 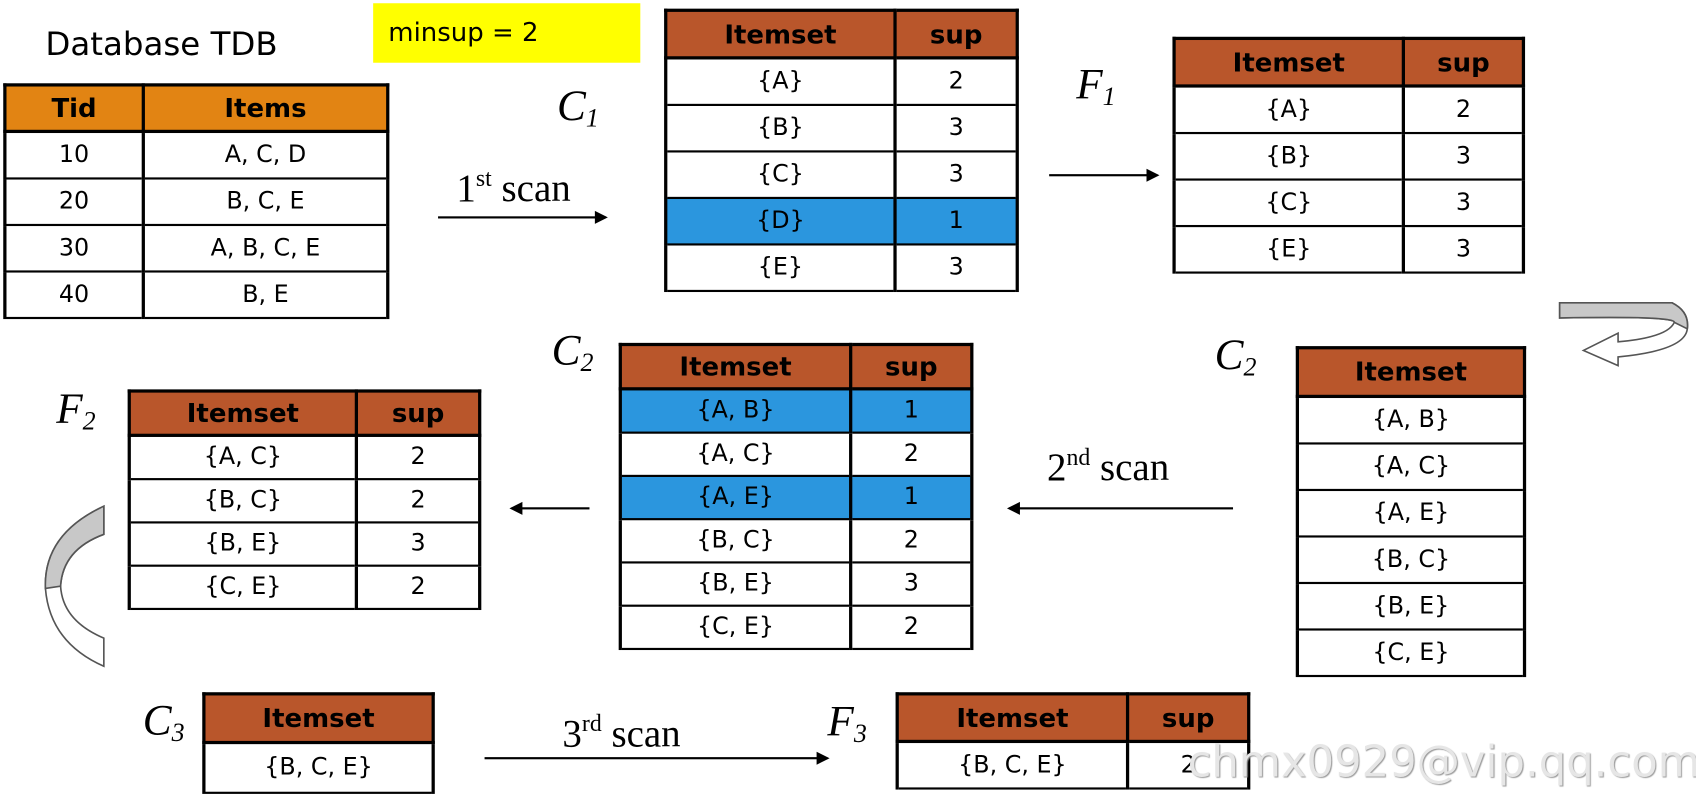 I want to click on f1-table: Itemset sup {A} 2 {B} 3 {C} 3 {E} 3, so click(x=1349, y=155).